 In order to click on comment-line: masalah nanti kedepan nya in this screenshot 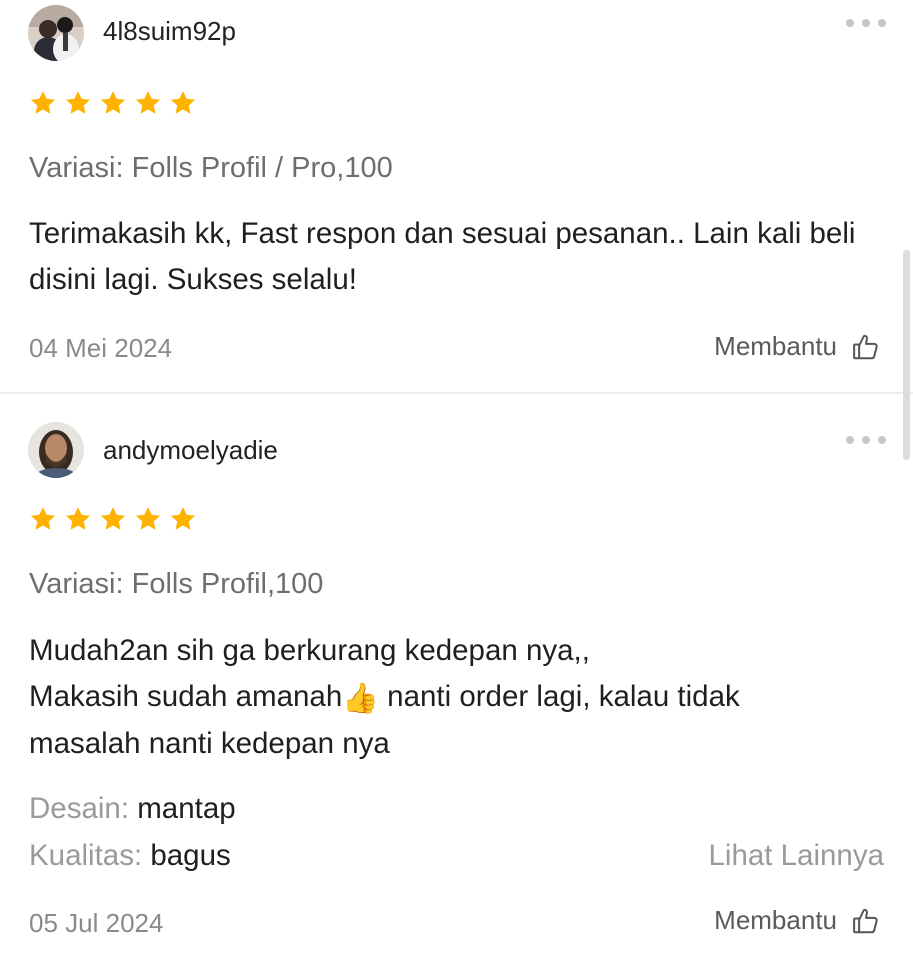, I will do `click(209, 743)`.